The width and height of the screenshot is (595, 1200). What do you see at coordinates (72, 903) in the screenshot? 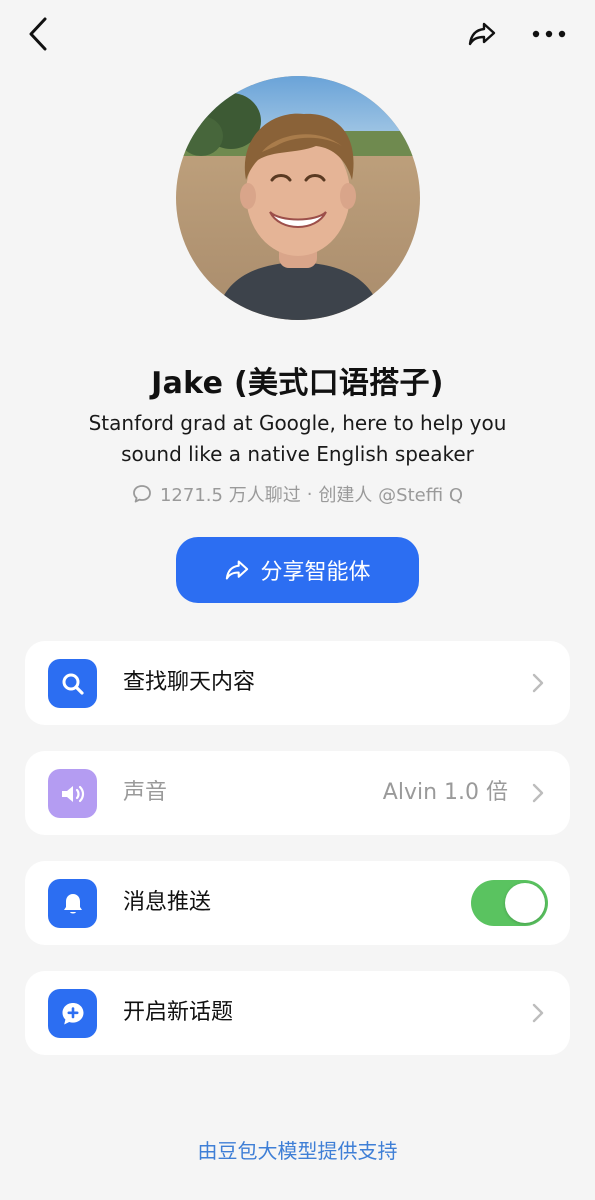
I see `bell-icon` at bounding box center [72, 903].